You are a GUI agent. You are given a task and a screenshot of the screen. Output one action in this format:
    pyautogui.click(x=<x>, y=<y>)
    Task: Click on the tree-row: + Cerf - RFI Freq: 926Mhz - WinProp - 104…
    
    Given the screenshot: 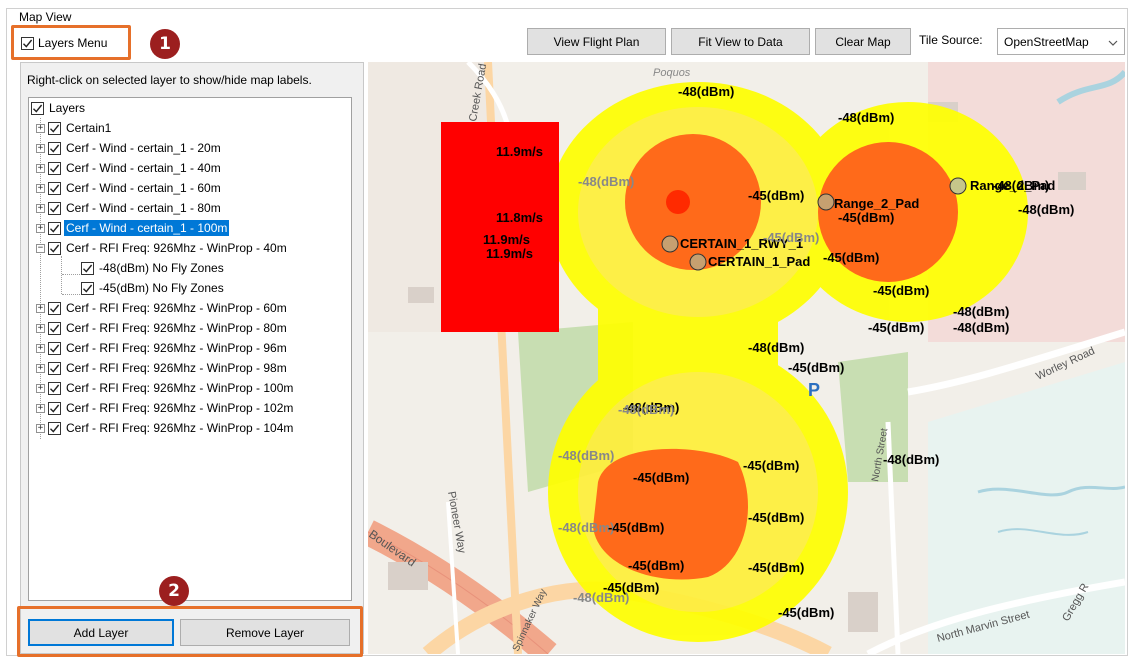 What is the action you would take?
    pyautogui.click(x=165, y=428)
    